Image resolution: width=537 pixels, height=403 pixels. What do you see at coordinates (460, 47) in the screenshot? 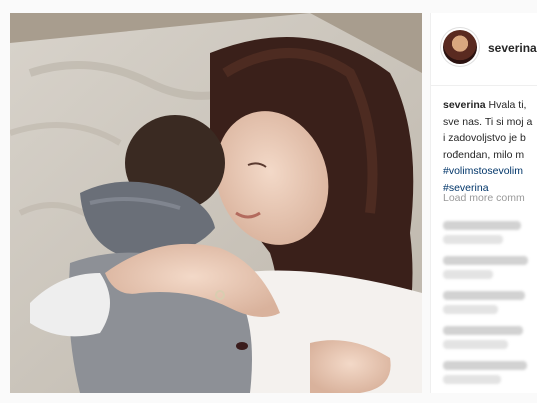
I see `profile-avatar-icon` at bounding box center [460, 47].